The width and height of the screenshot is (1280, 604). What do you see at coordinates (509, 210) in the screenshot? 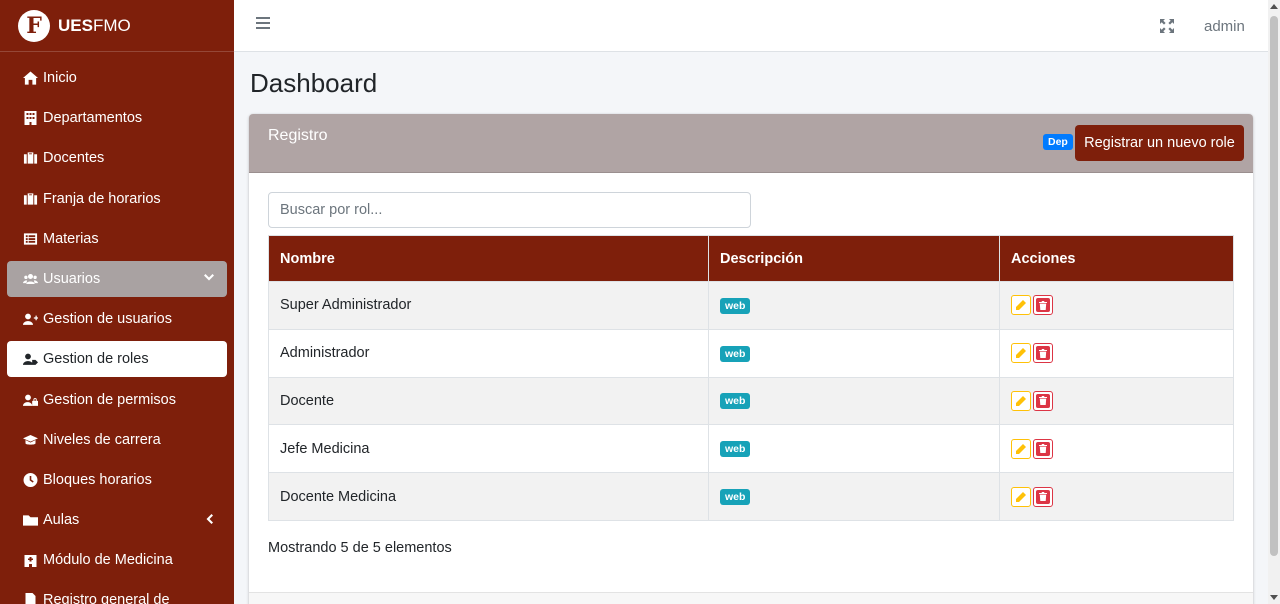
I see `search-input` at bounding box center [509, 210].